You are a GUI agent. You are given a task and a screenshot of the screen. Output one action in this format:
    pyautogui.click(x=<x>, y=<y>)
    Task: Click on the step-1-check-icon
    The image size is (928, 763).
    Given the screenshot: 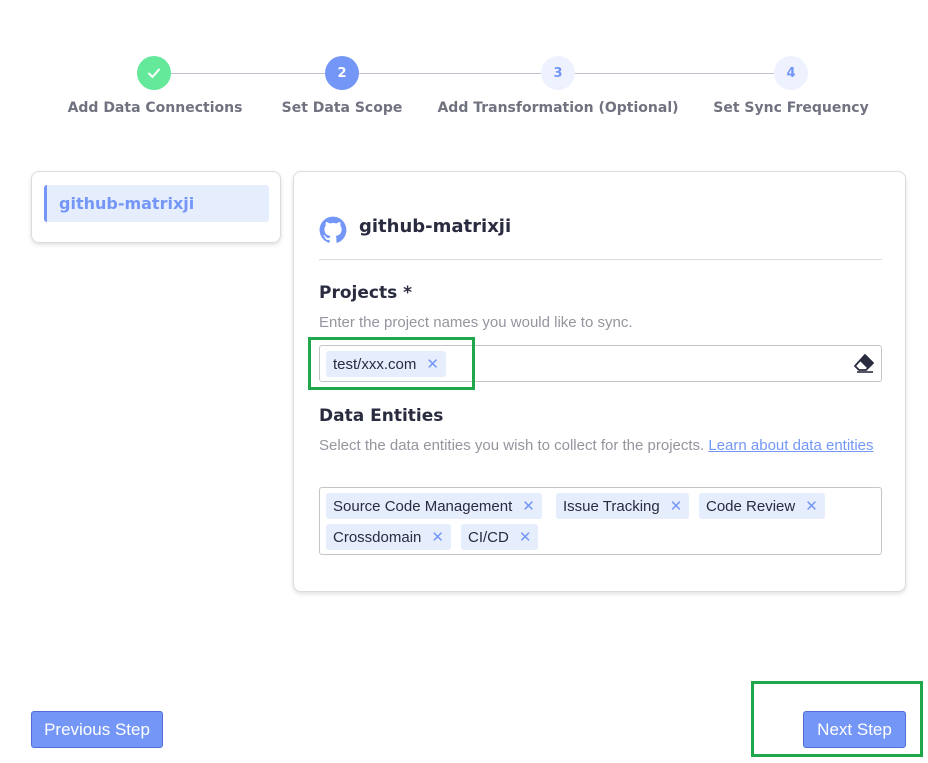 What is the action you would take?
    pyautogui.click(x=154, y=73)
    